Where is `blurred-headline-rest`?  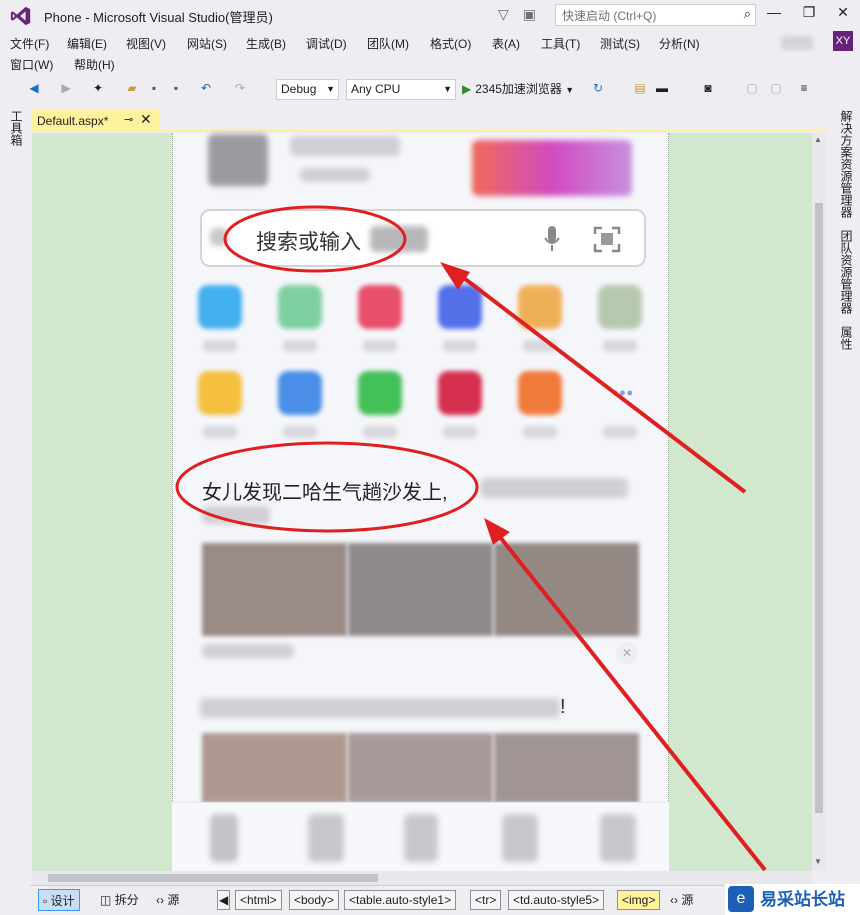
blurred-headline-rest is located at coordinates (554, 488).